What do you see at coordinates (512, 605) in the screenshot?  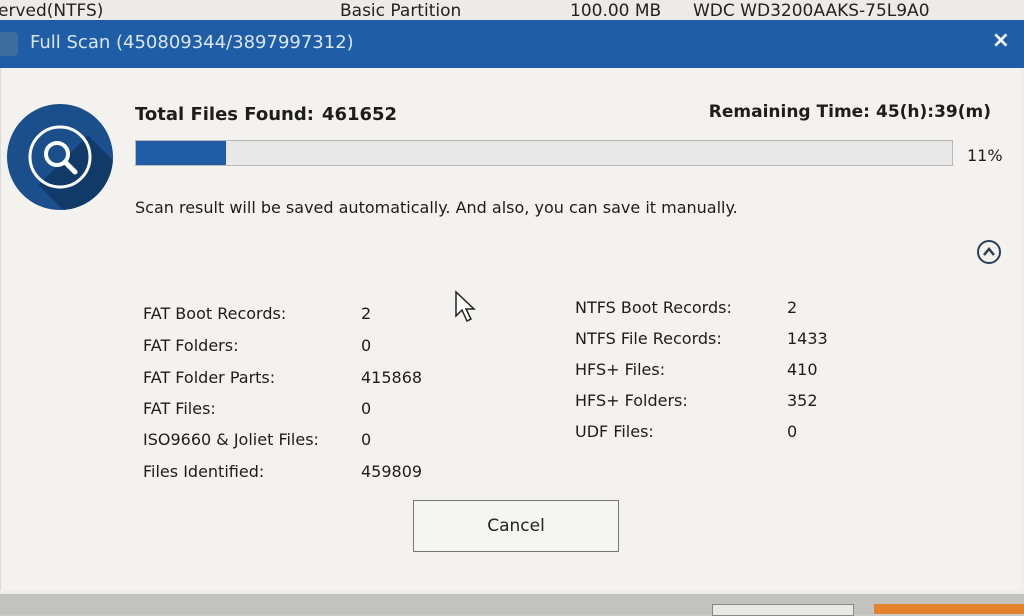 I see `taskbar-strip` at bounding box center [512, 605].